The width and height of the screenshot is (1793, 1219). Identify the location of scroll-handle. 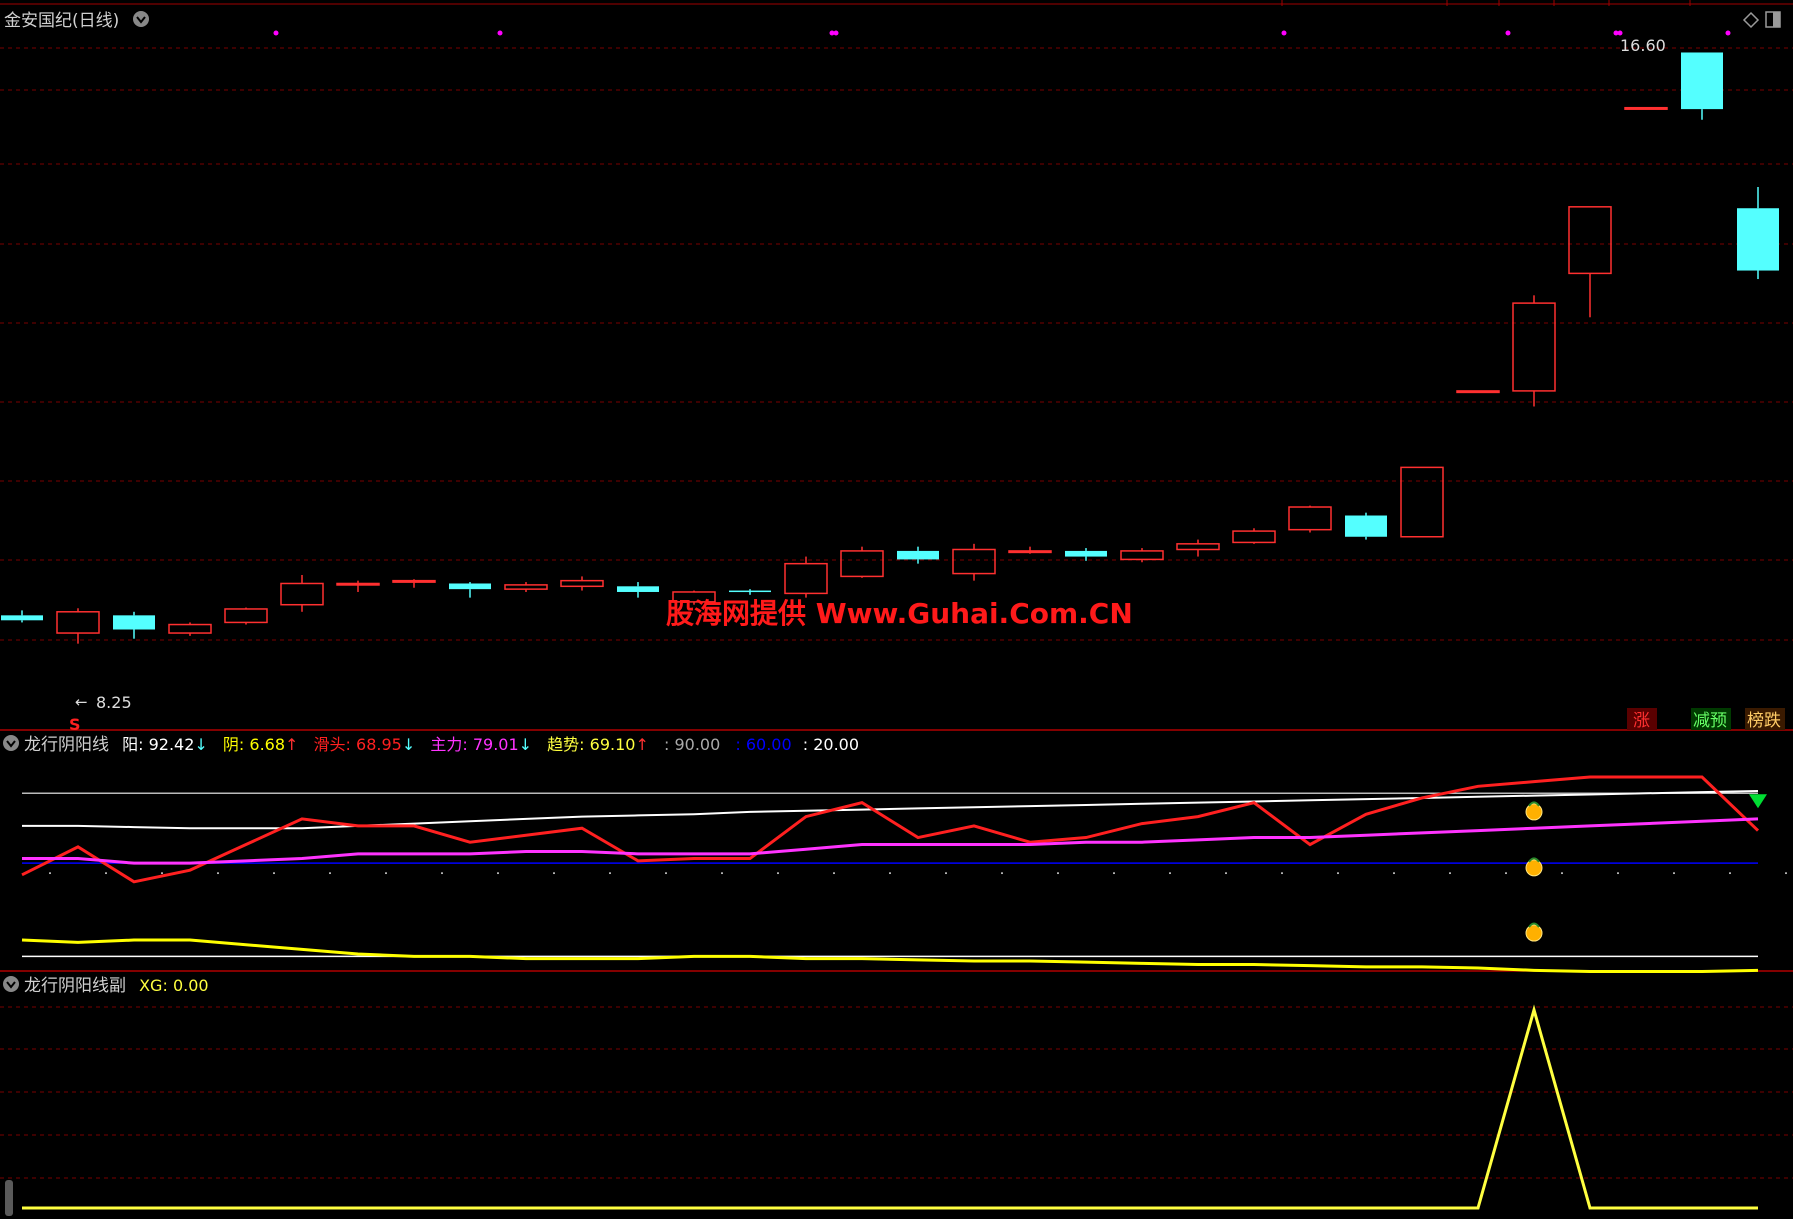
(9, 1198).